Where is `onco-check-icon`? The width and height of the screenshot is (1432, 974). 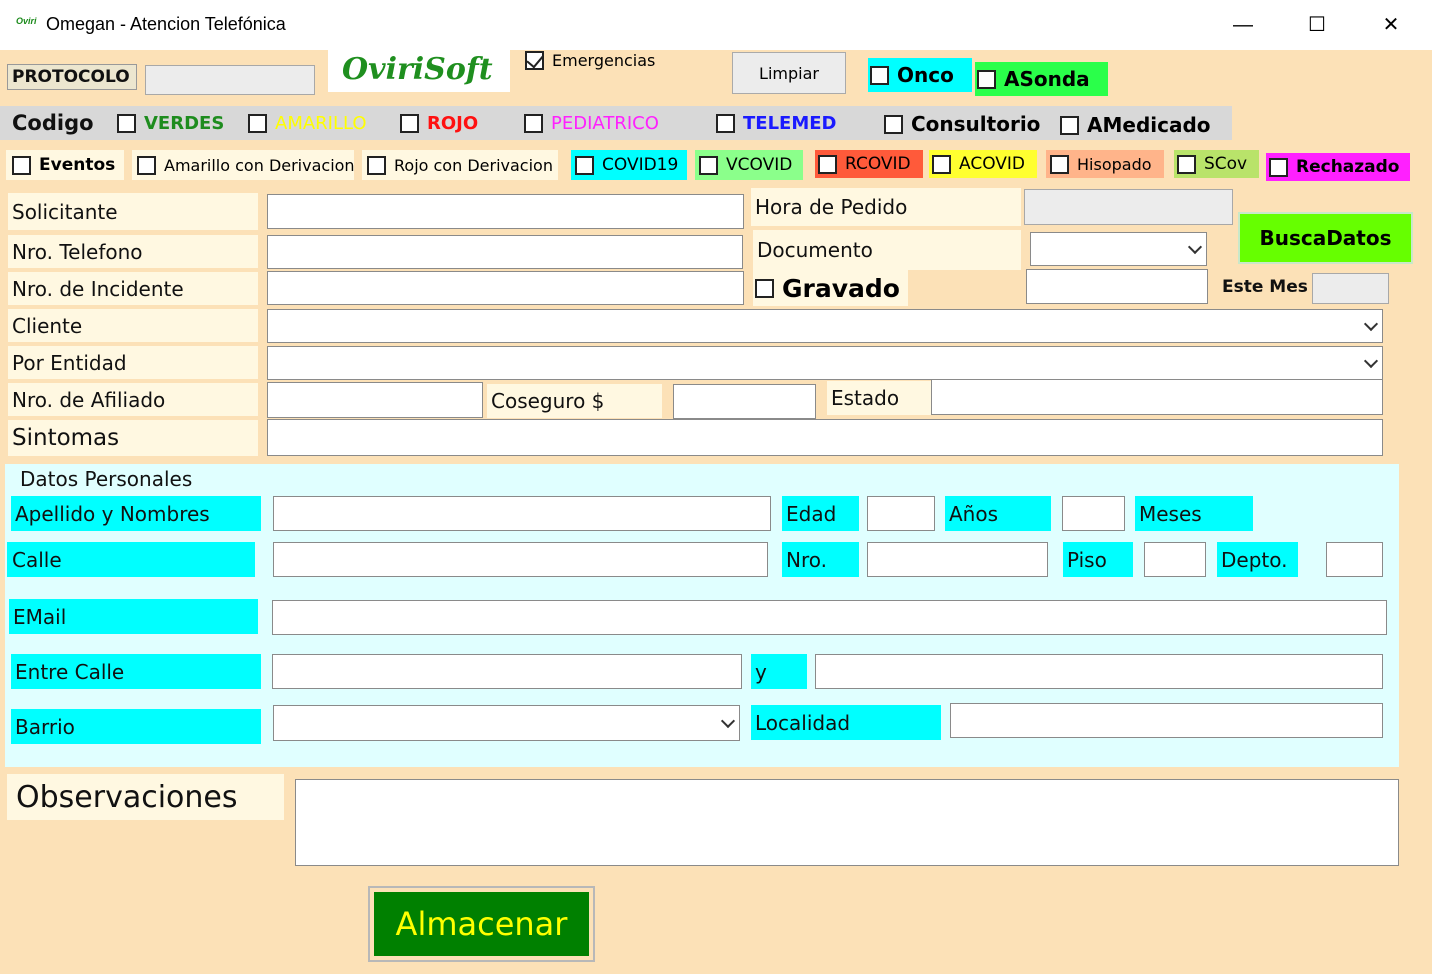
onco-check-icon is located at coordinates (879, 75).